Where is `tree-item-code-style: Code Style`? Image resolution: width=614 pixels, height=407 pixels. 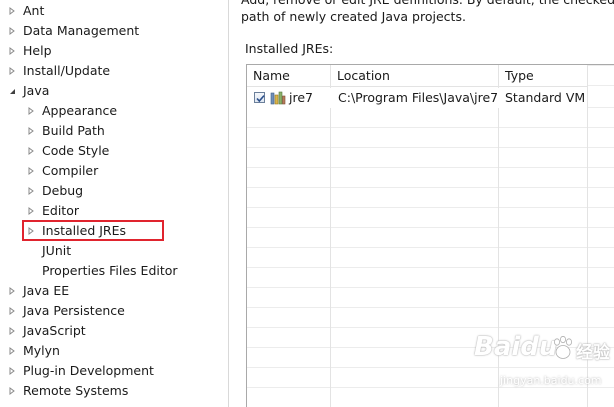
tree-item-code-style: Code Style is located at coordinates (114, 151).